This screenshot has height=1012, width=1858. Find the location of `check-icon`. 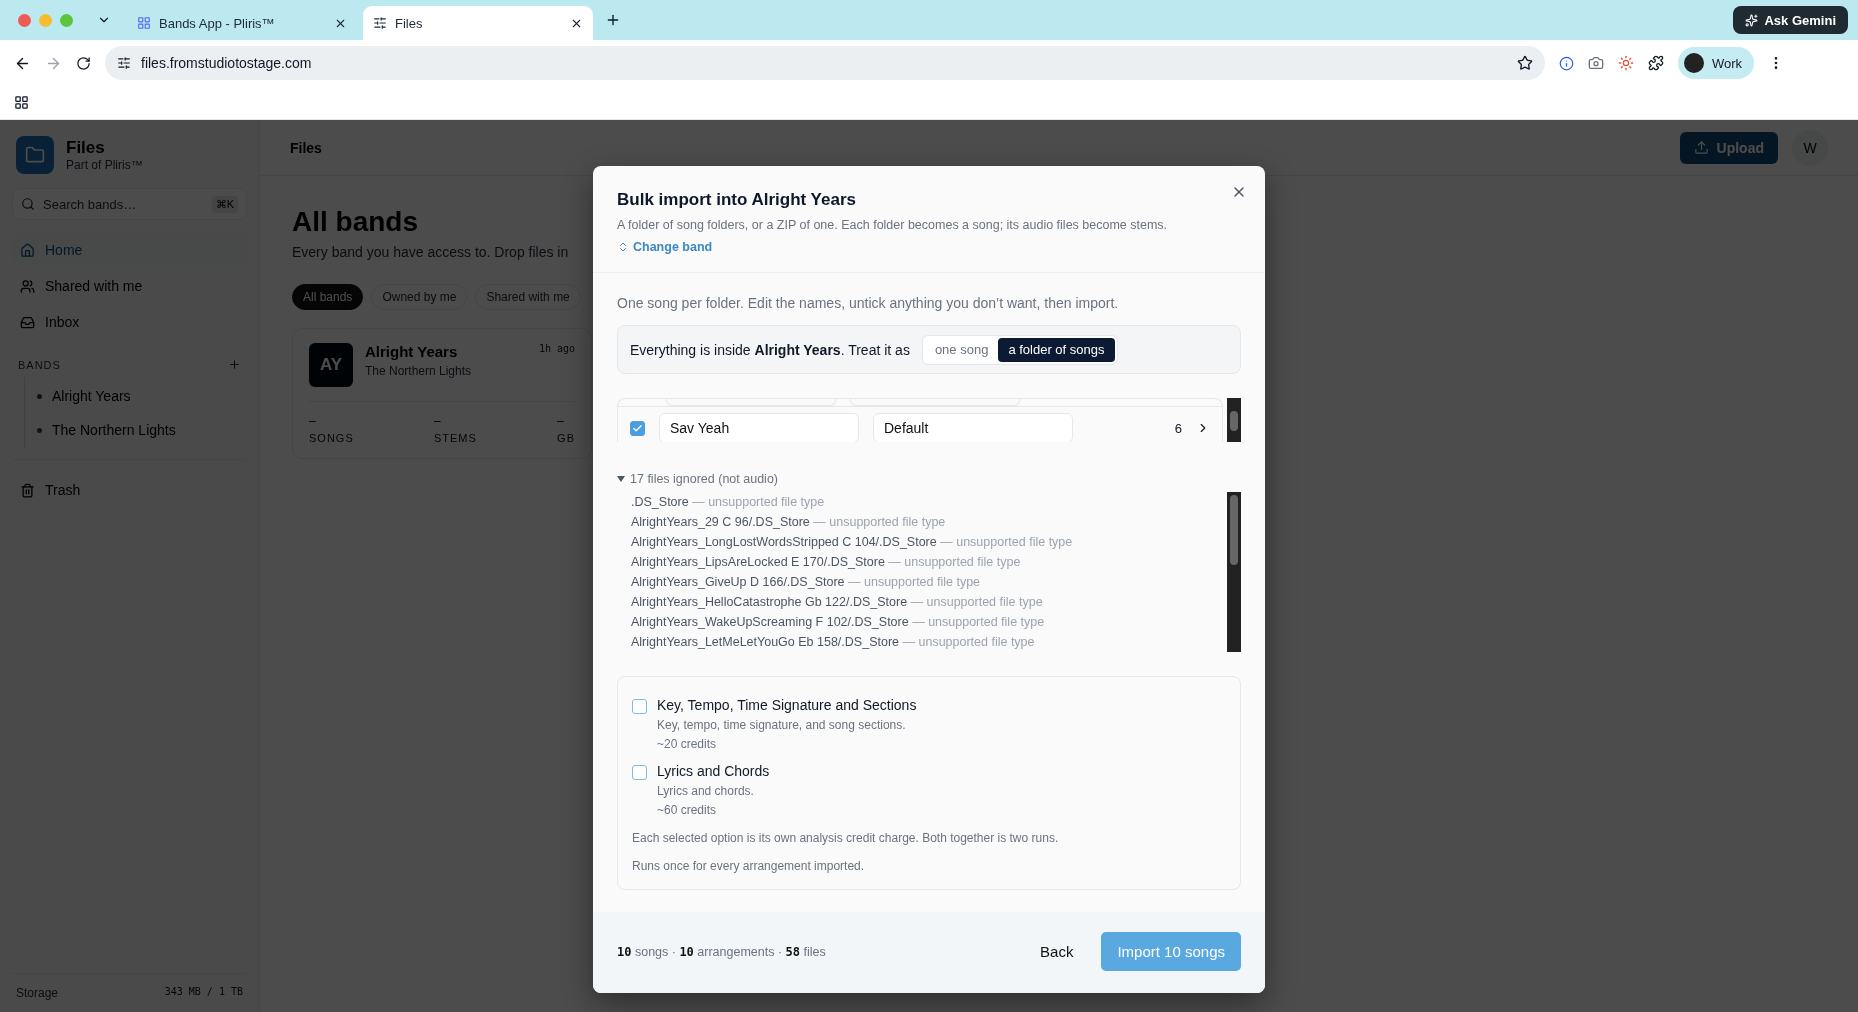

check-icon is located at coordinates (637, 428).